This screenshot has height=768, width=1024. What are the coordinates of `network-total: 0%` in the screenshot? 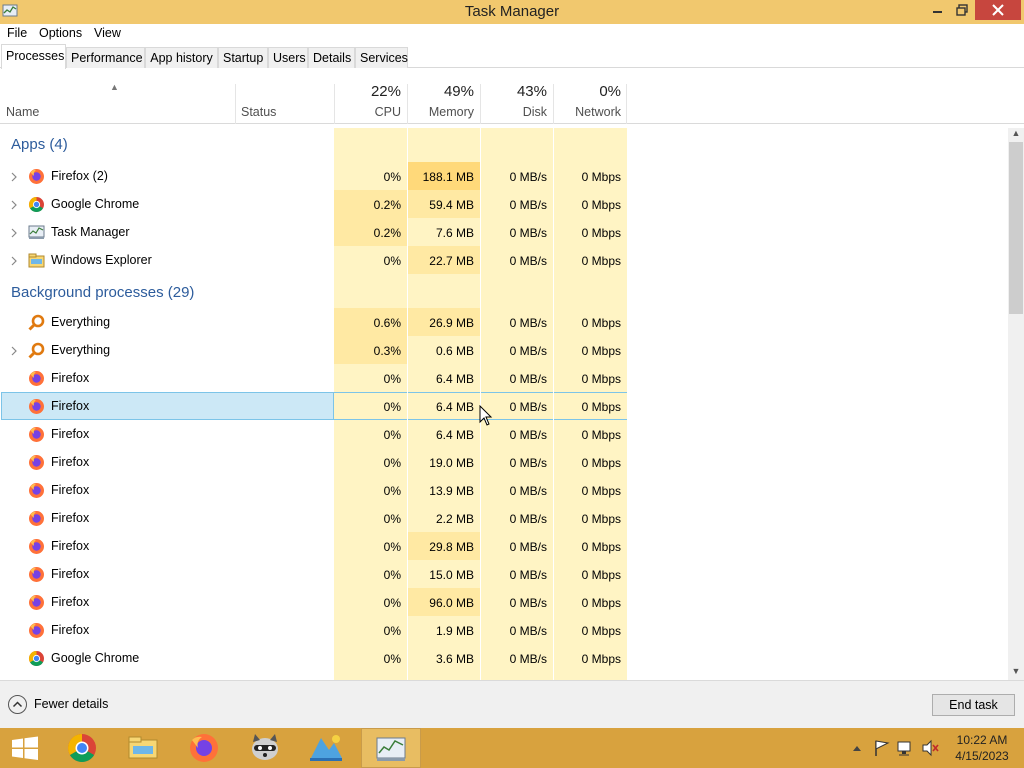 It's located at (610, 91).